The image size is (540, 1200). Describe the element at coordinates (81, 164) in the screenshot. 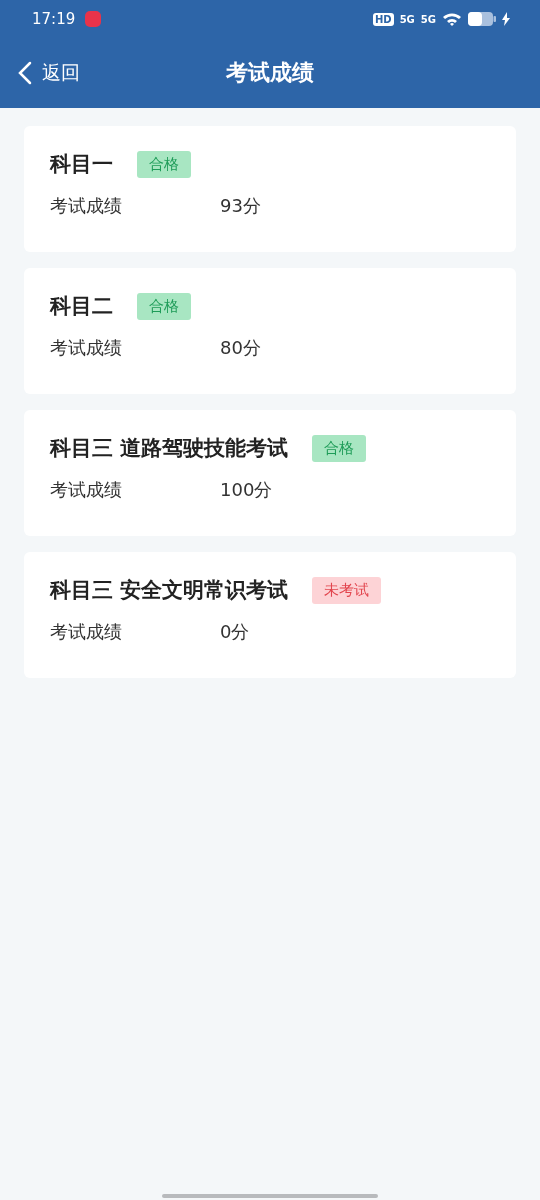

I see `subject-title: 科目一` at that location.